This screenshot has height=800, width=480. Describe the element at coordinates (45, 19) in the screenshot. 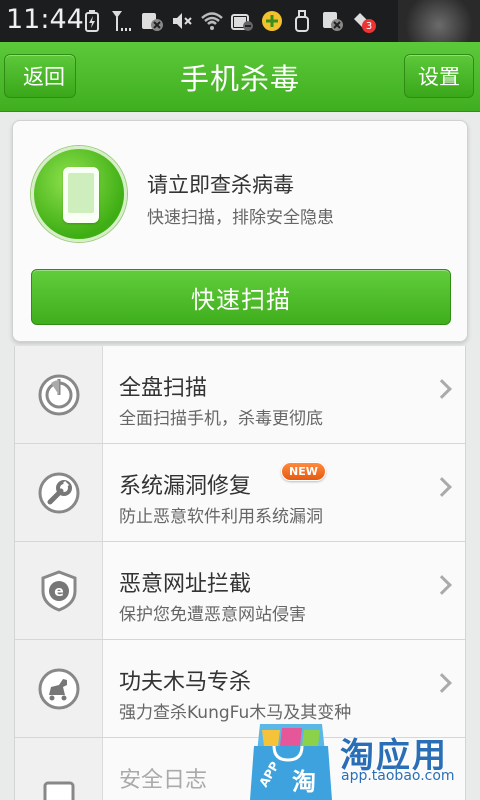

I see `status-time: 11:44` at that location.